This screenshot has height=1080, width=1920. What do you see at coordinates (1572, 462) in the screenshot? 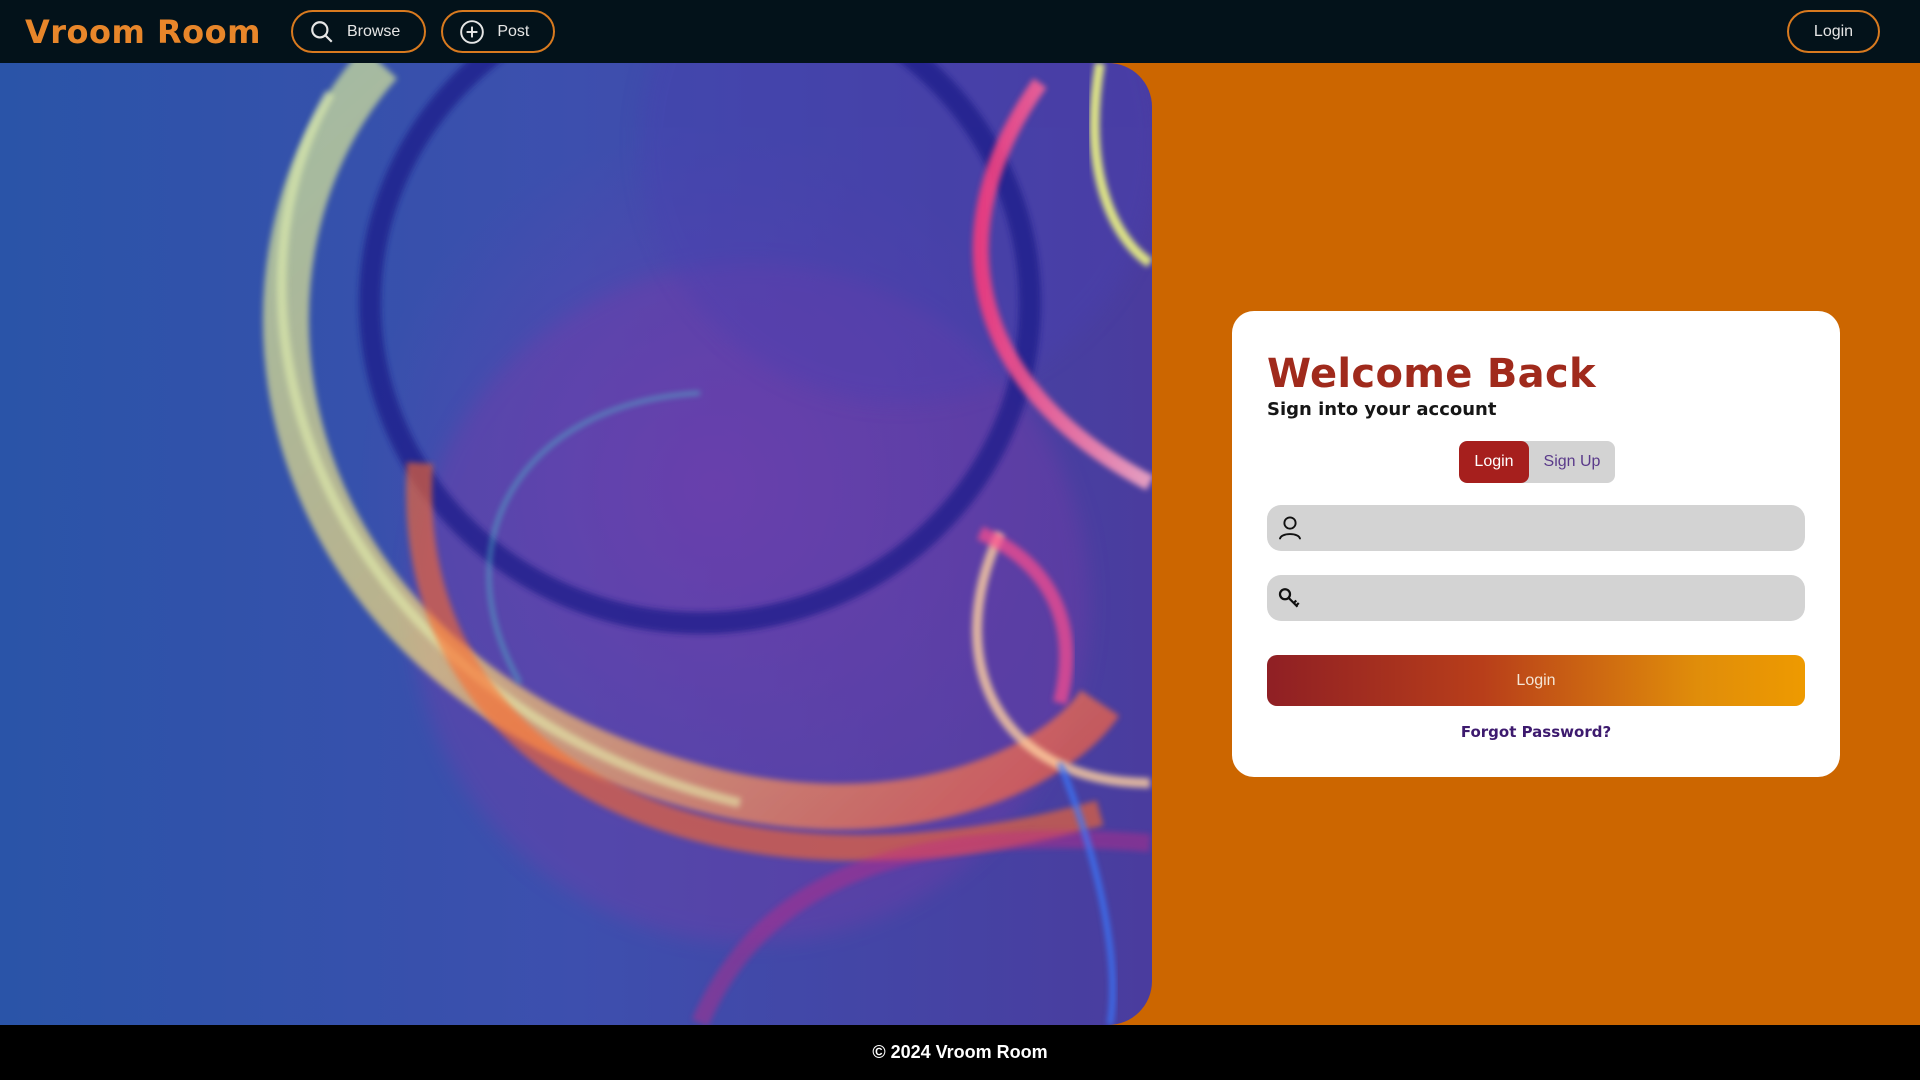
I see `tab-sign-up: Sign Up` at bounding box center [1572, 462].